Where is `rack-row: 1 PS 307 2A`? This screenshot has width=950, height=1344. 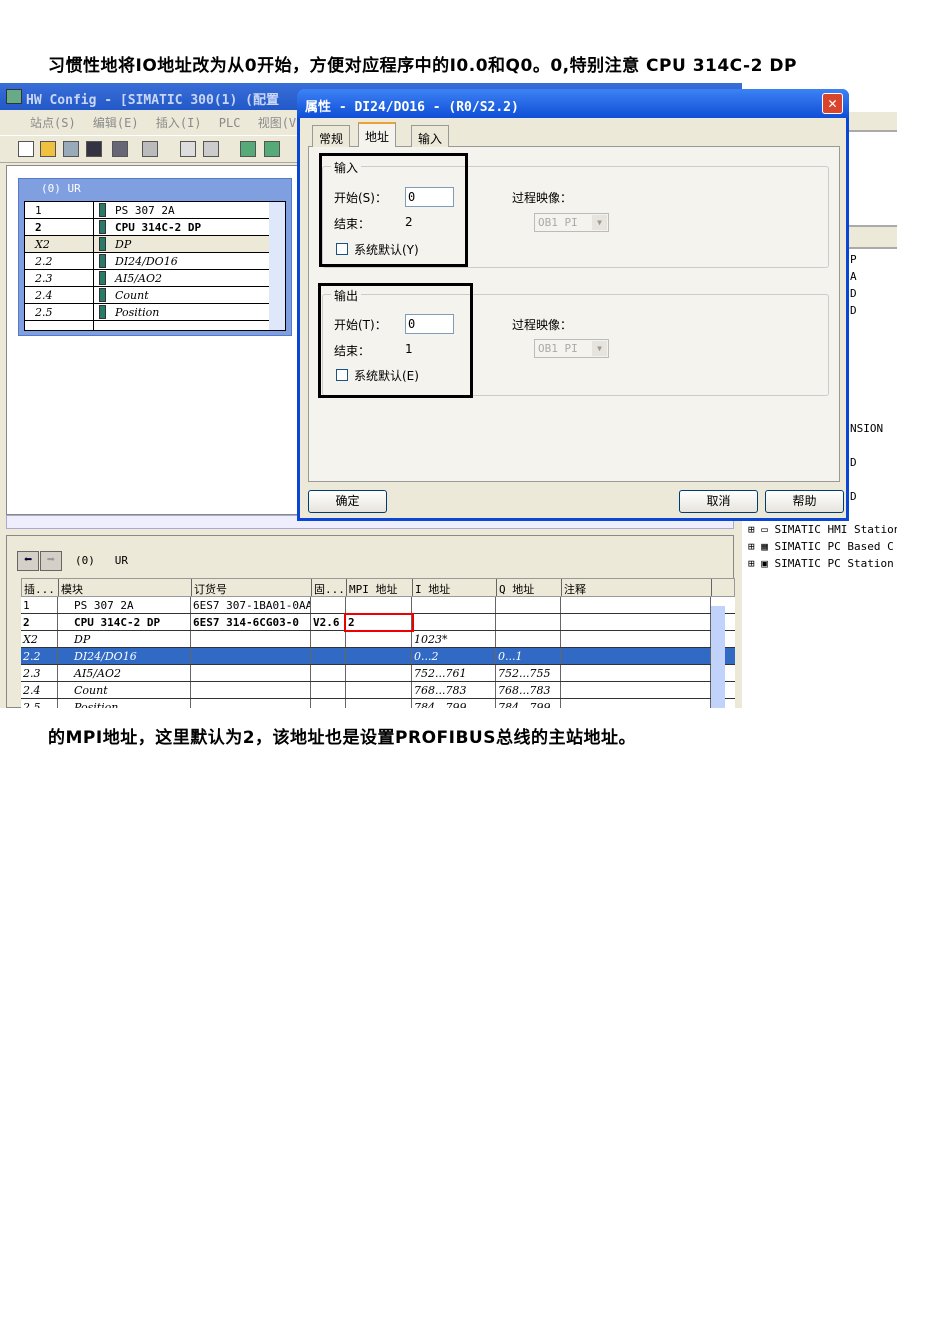
rack-row: 1 PS 307 2A is located at coordinates (155, 210).